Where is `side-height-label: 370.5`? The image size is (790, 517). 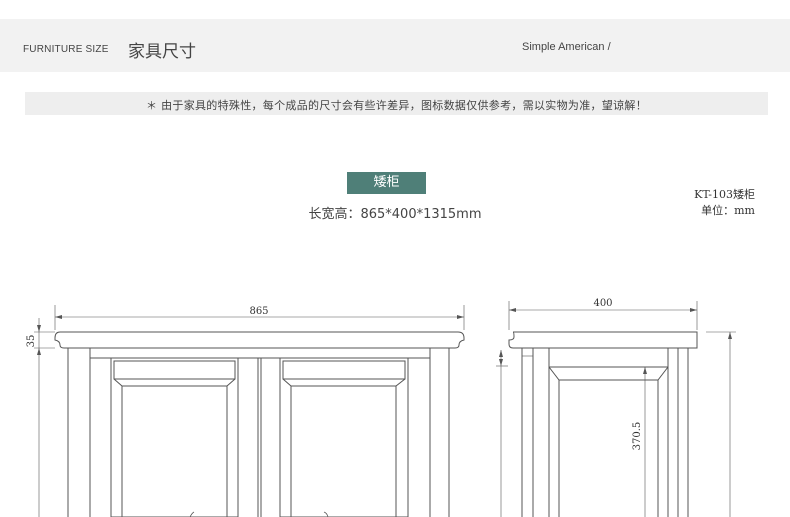
side-height-label: 370.5 is located at coordinates (637, 436).